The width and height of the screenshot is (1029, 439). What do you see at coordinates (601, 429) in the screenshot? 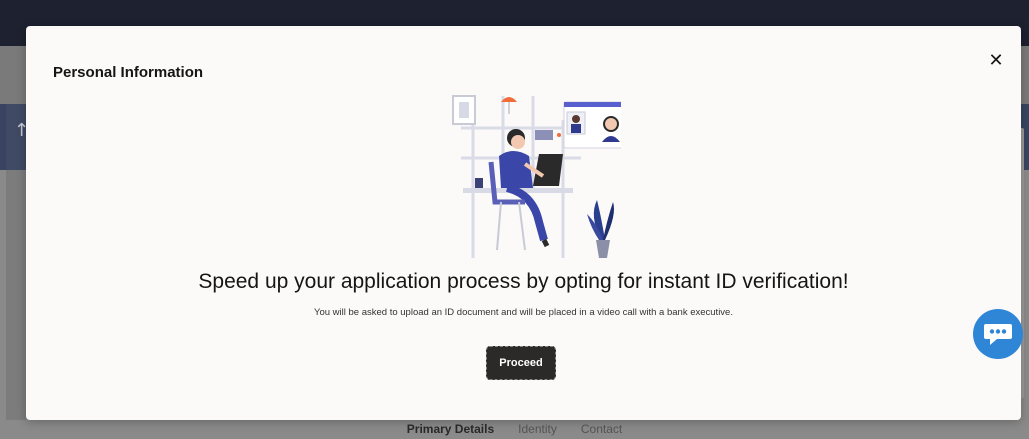
I see `tab-contact: Contact` at bounding box center [601, 429].